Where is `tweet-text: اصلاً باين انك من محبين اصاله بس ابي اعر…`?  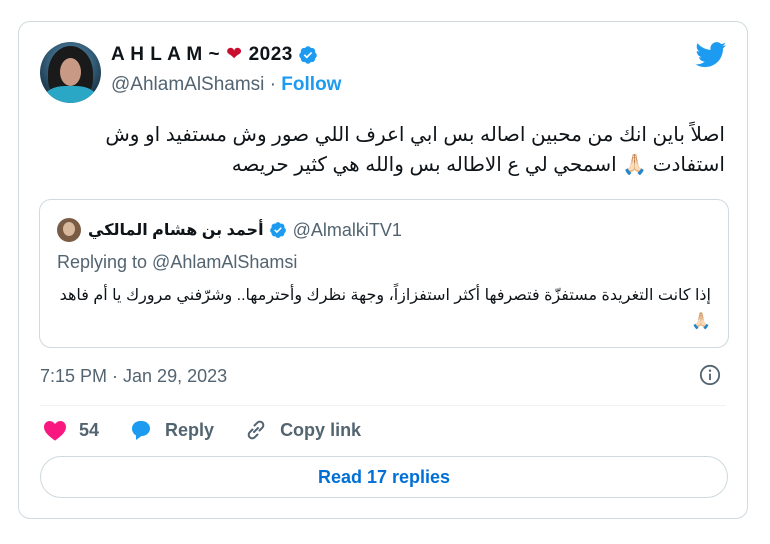 tweet-text: اصلاً باين انك من محبين اصاله بس ابي اعر… is located at coordinates (415, 150).